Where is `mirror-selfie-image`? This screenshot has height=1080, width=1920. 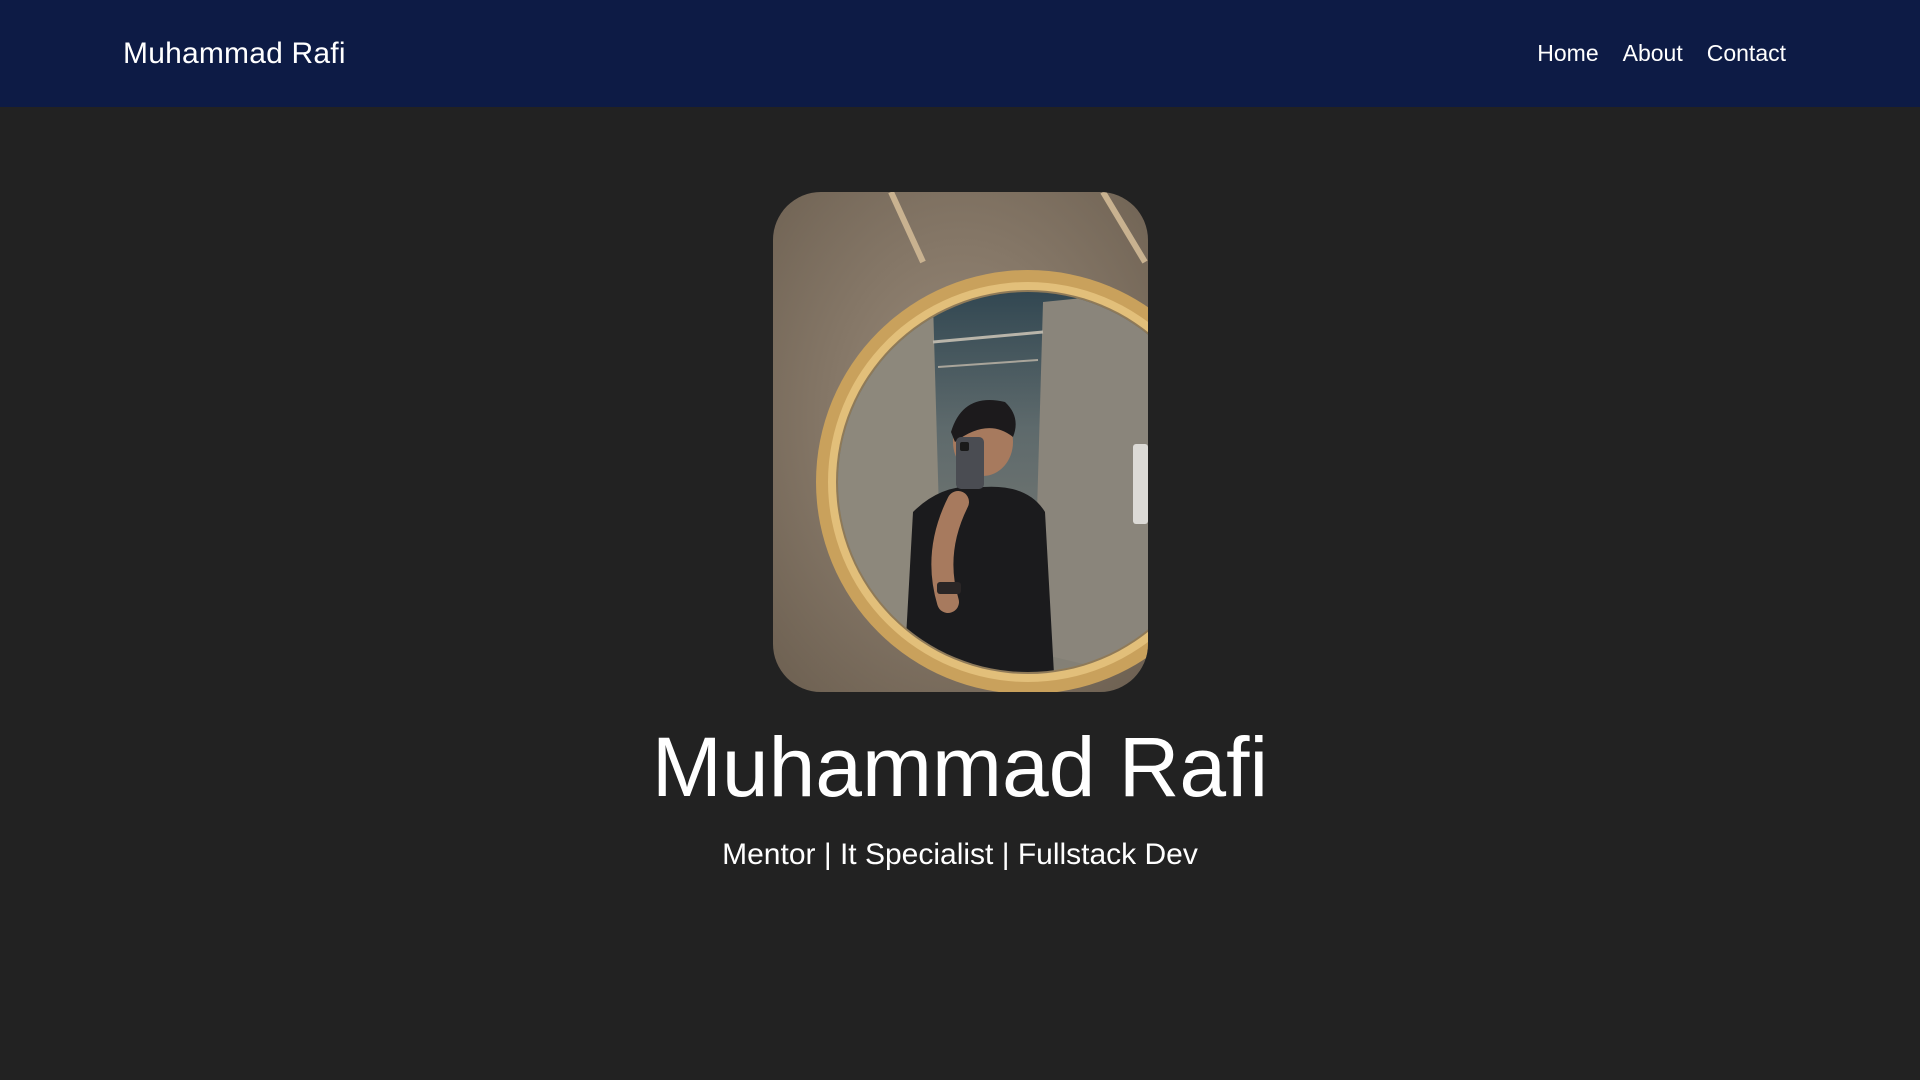 mirror-selfie-image is located at coordinates (960, 442).